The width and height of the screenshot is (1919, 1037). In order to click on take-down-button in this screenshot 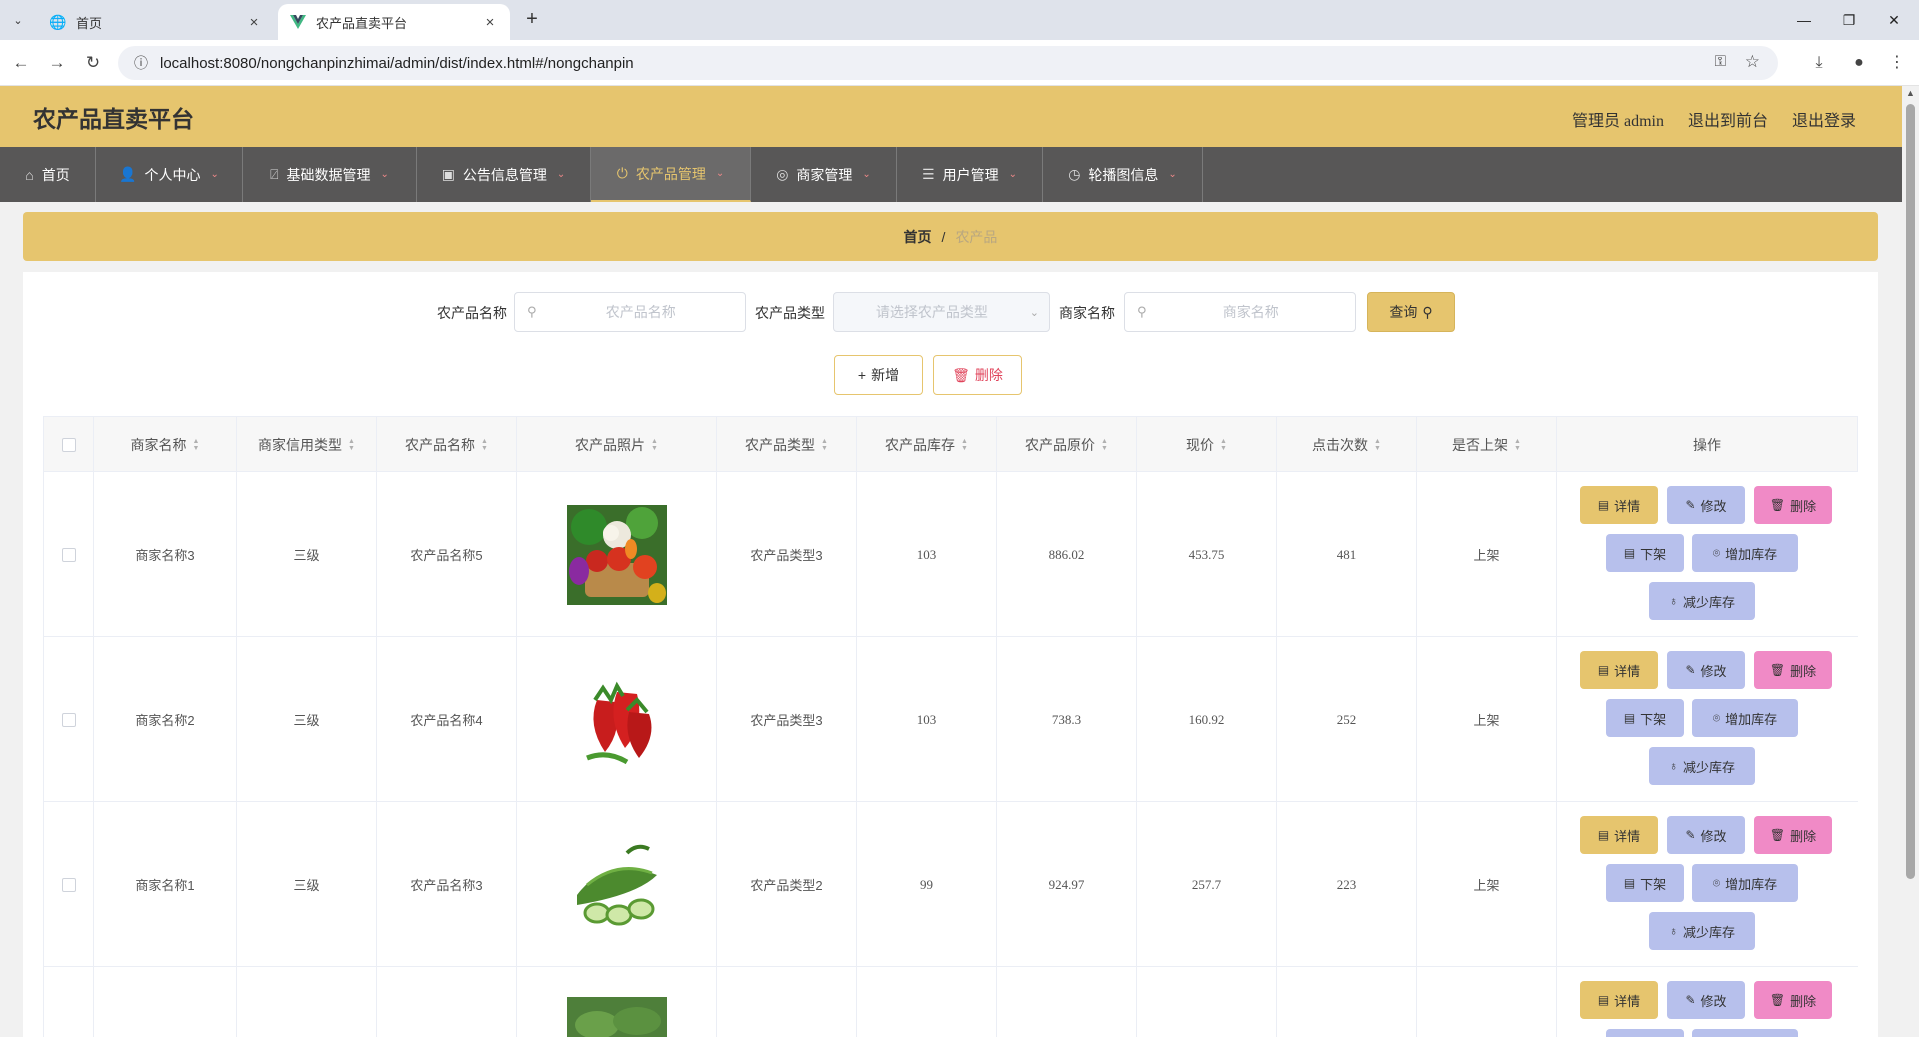, I will do `click(1645, 1033)`.